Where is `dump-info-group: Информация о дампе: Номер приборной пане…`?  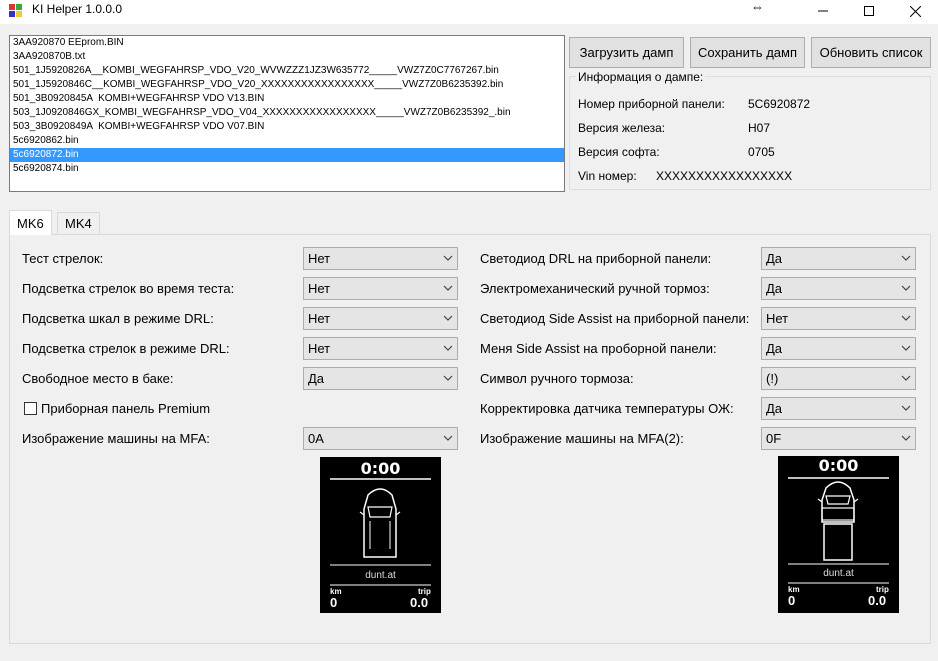
dump-info-group: Информация о дампе: Номер приборной пане… is located at coordinates (750, 130).